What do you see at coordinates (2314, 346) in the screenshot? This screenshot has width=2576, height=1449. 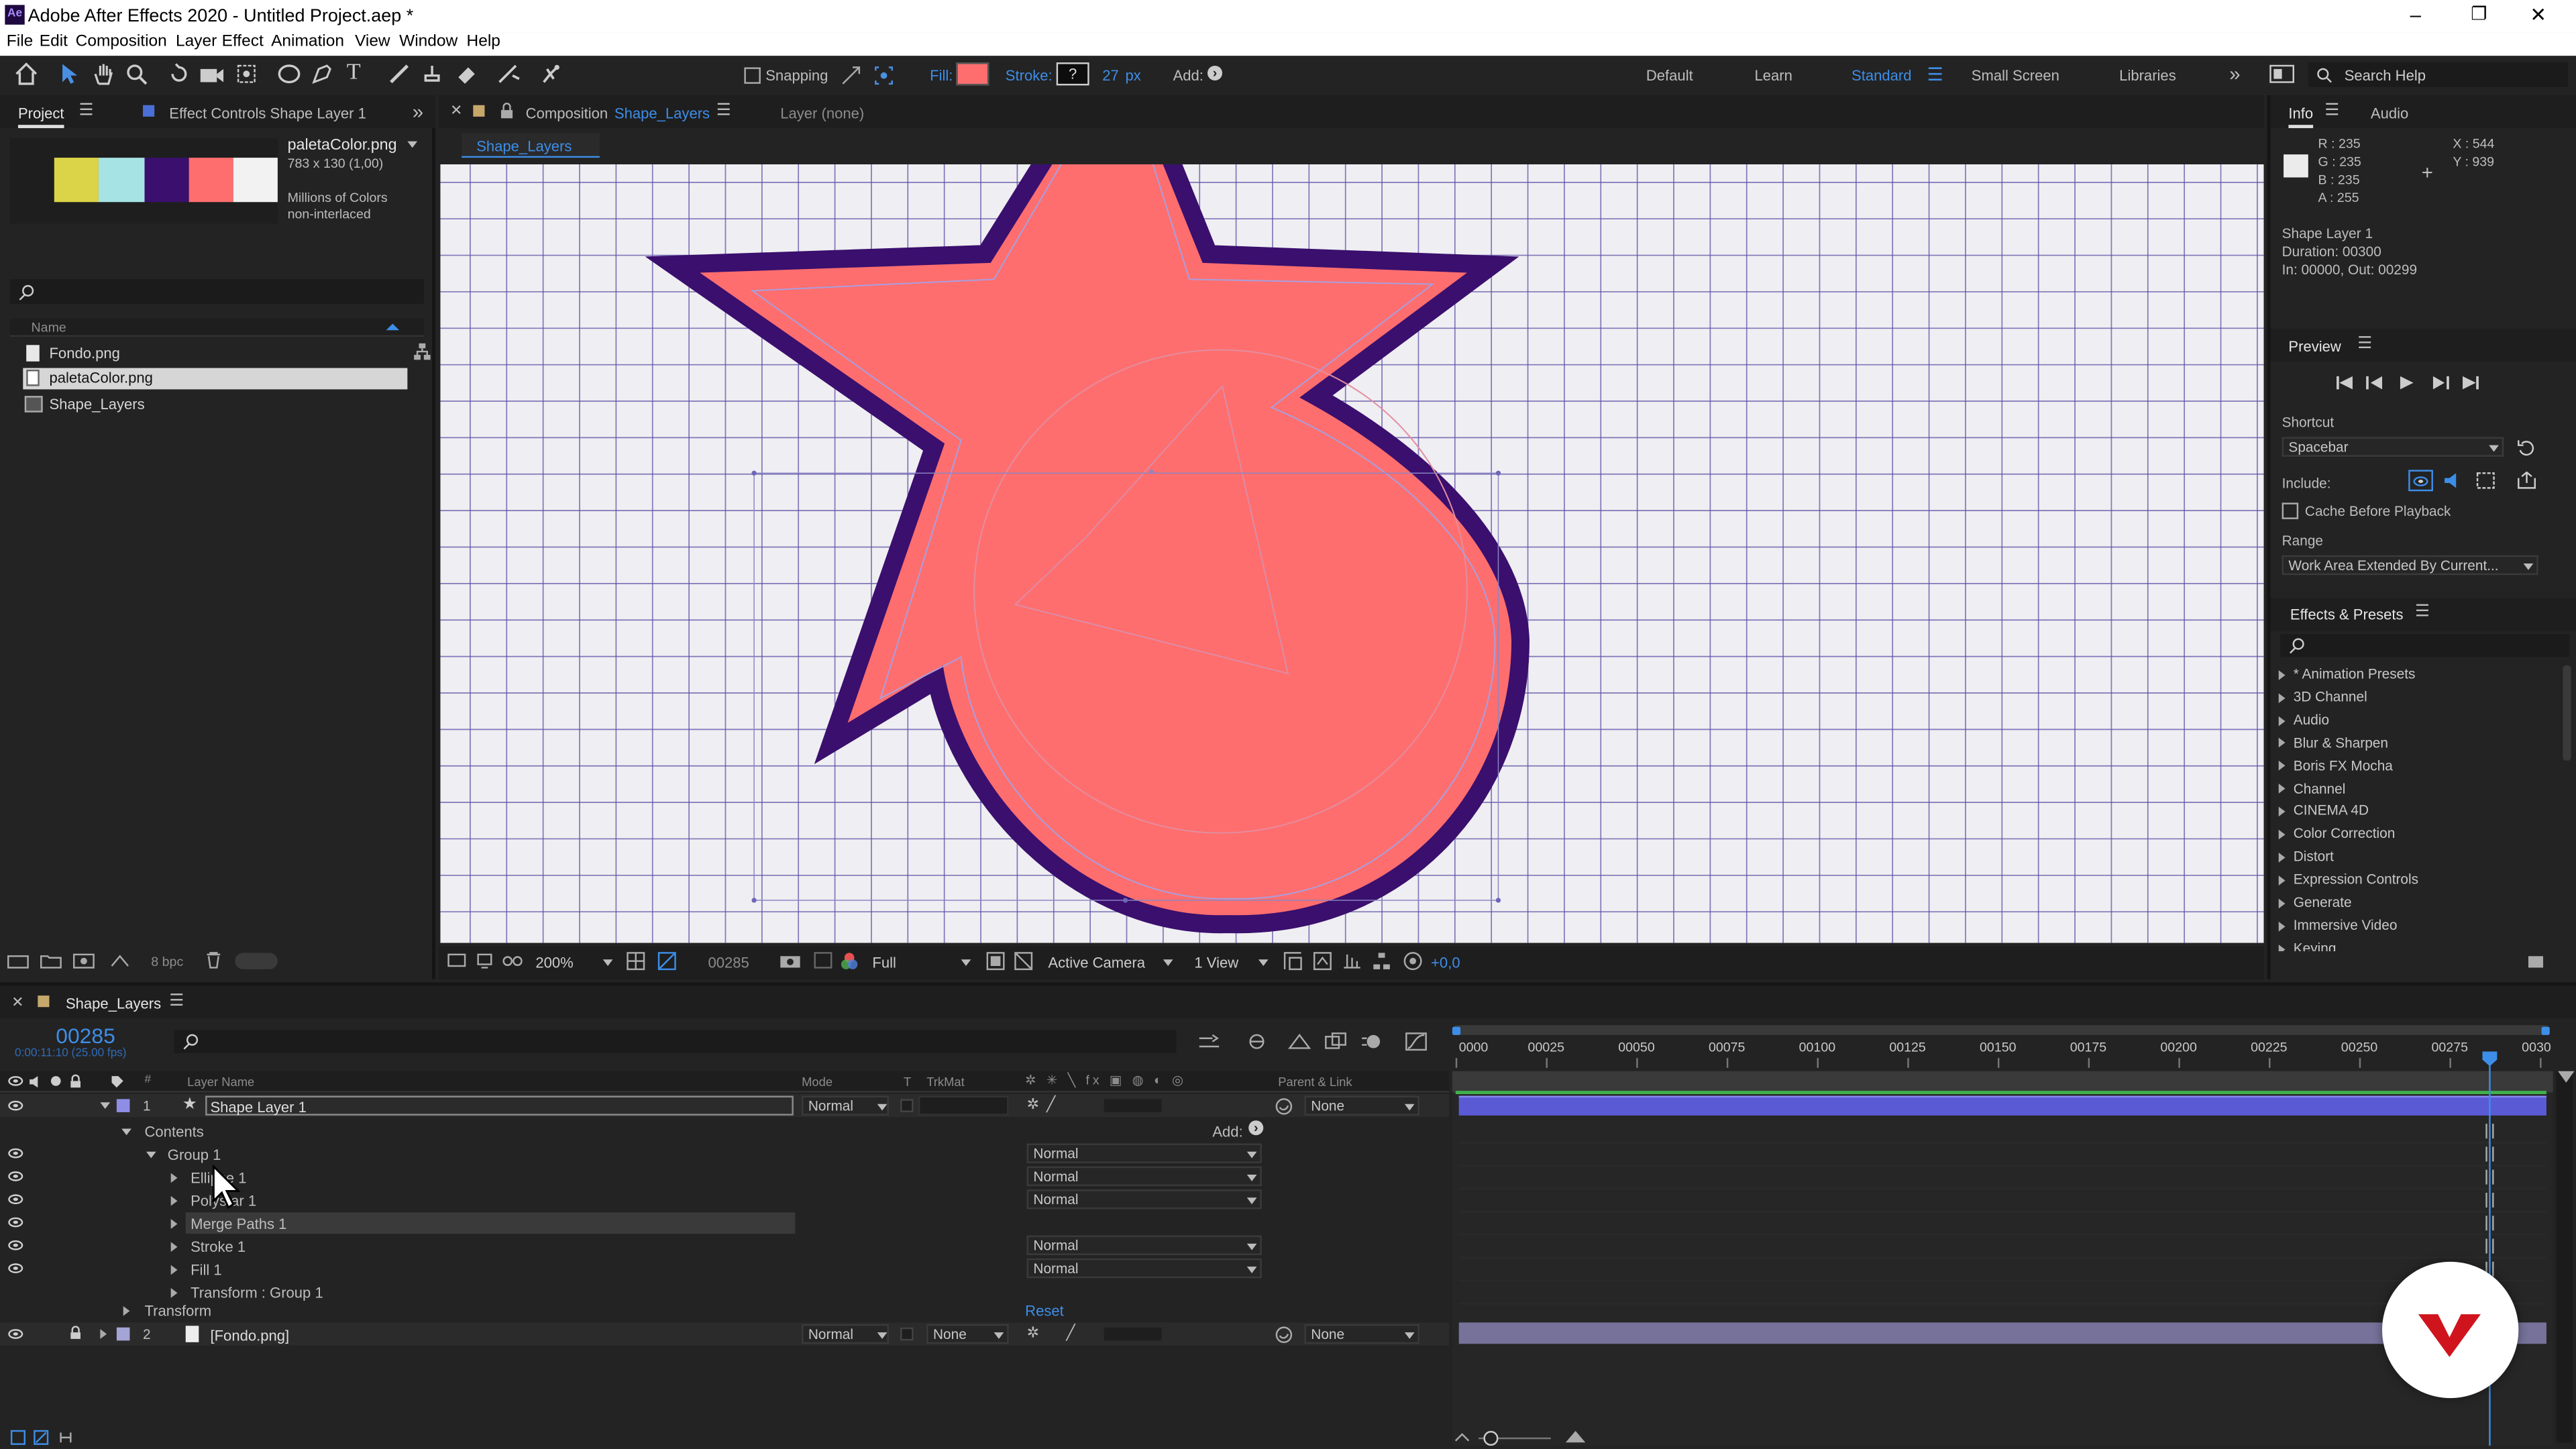 I see `tab-preview: Preview` at bounding box center [2314, 346].